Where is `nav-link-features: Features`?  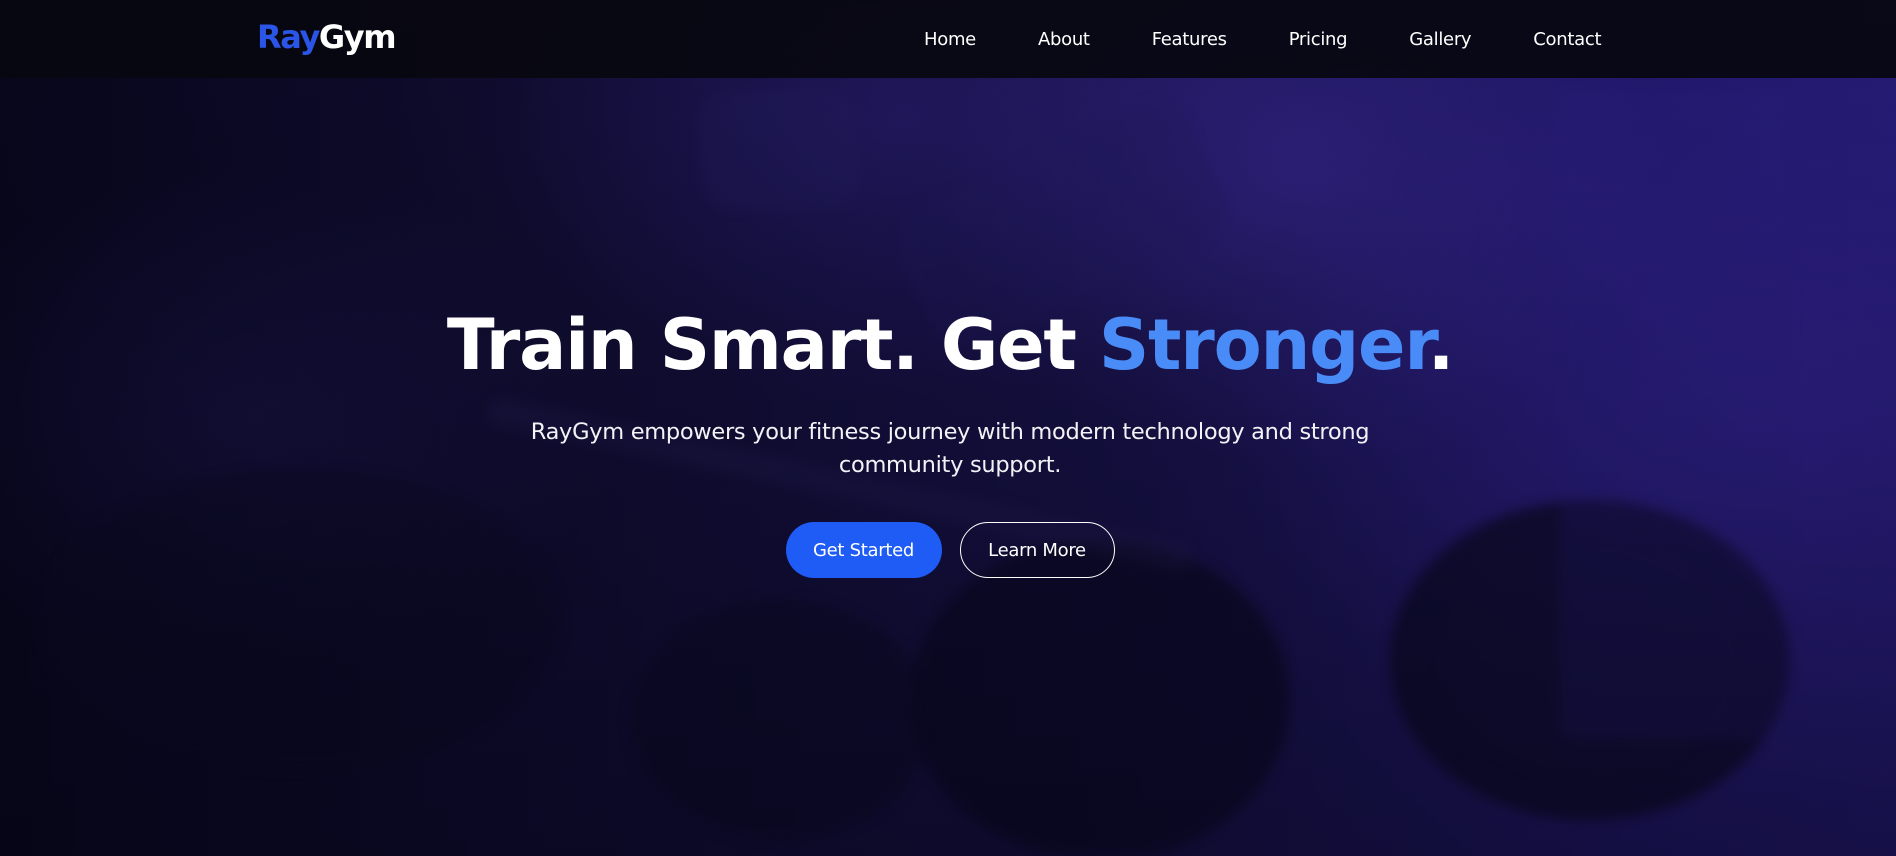
nav-link-features: Features is located at coordinates (1189, 39).